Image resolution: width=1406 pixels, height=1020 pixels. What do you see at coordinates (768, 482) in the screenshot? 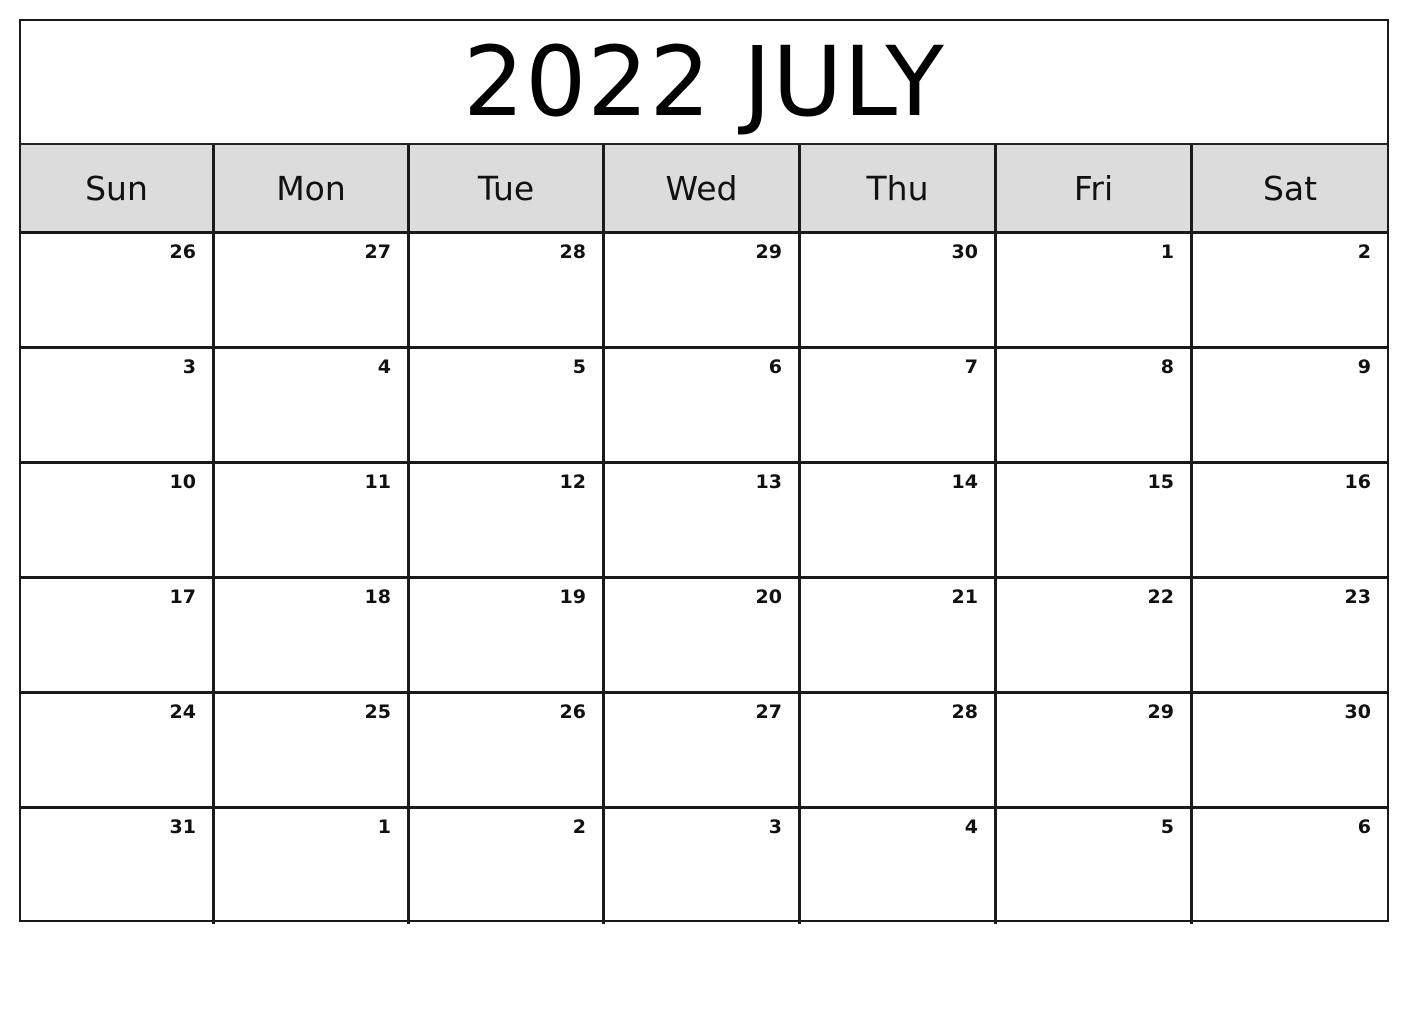
I see `day-number: 13` at bounding box center [768, 482].